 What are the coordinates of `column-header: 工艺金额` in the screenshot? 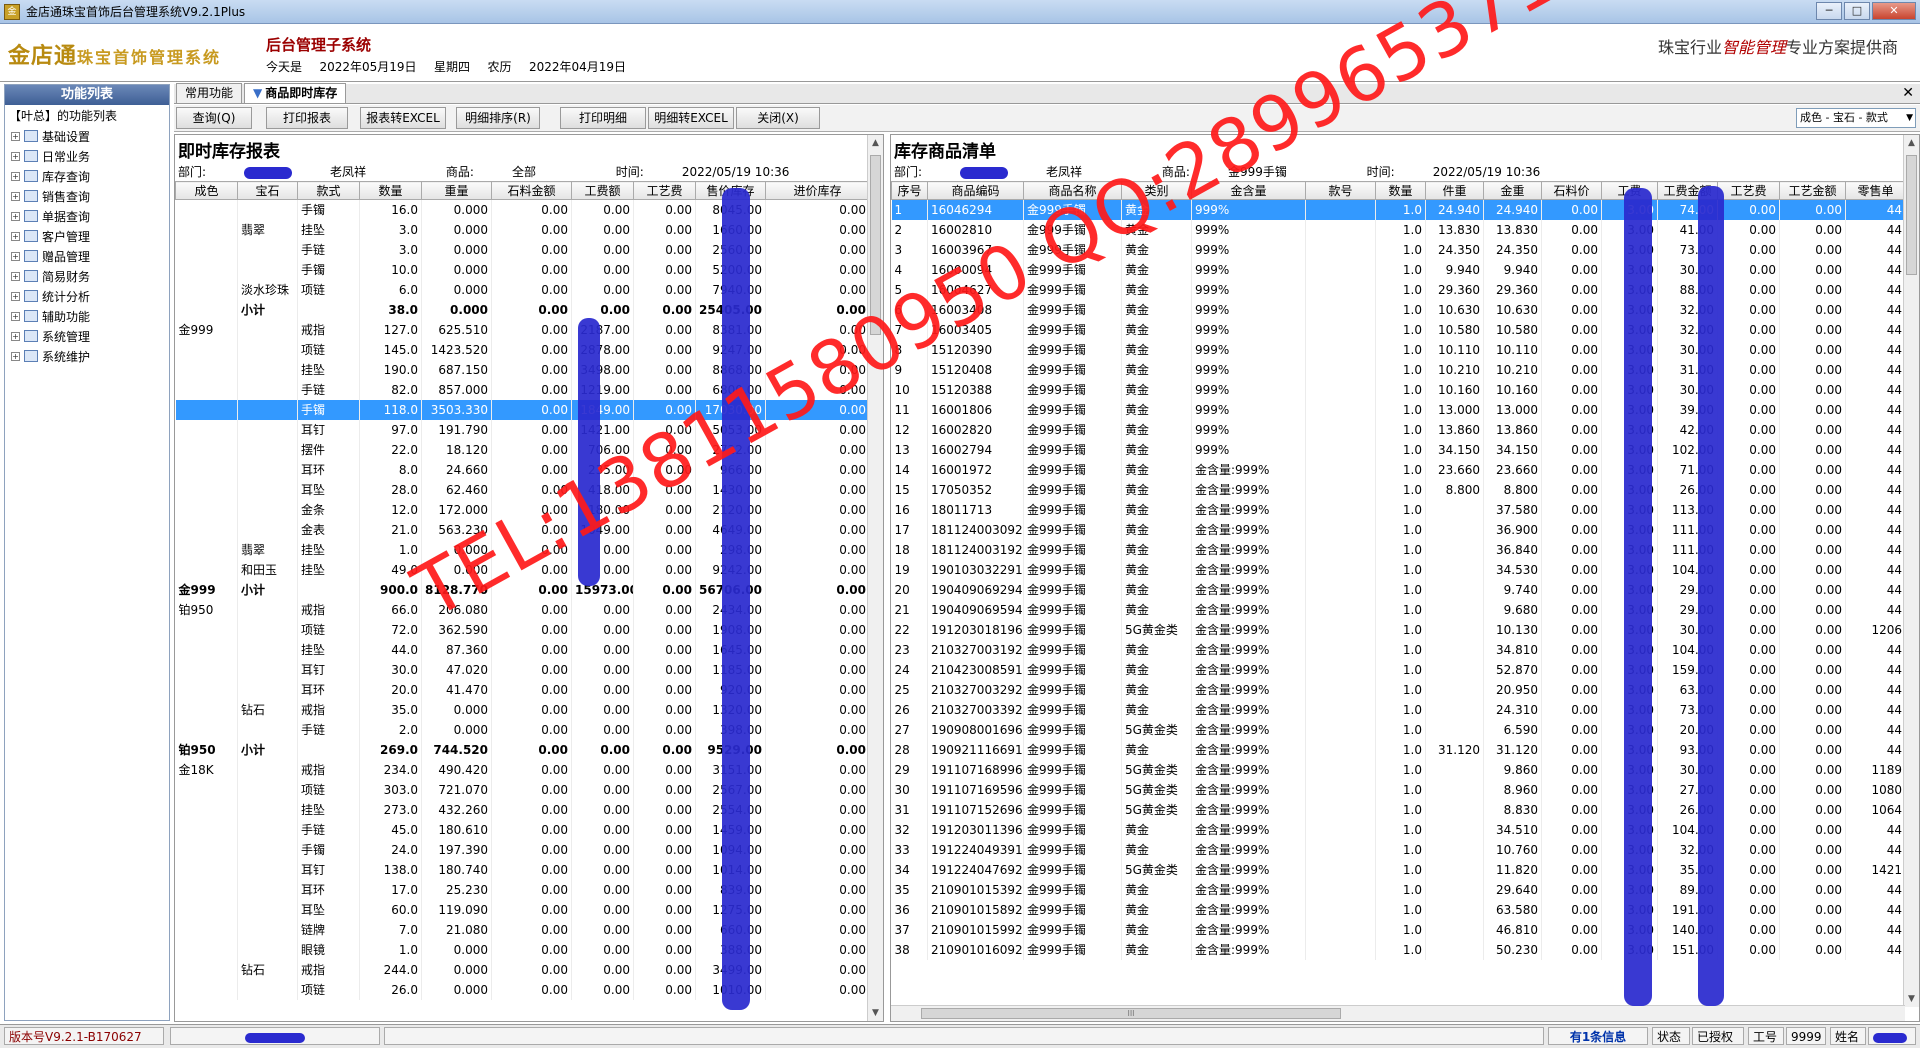 It's located at (1812, 190).